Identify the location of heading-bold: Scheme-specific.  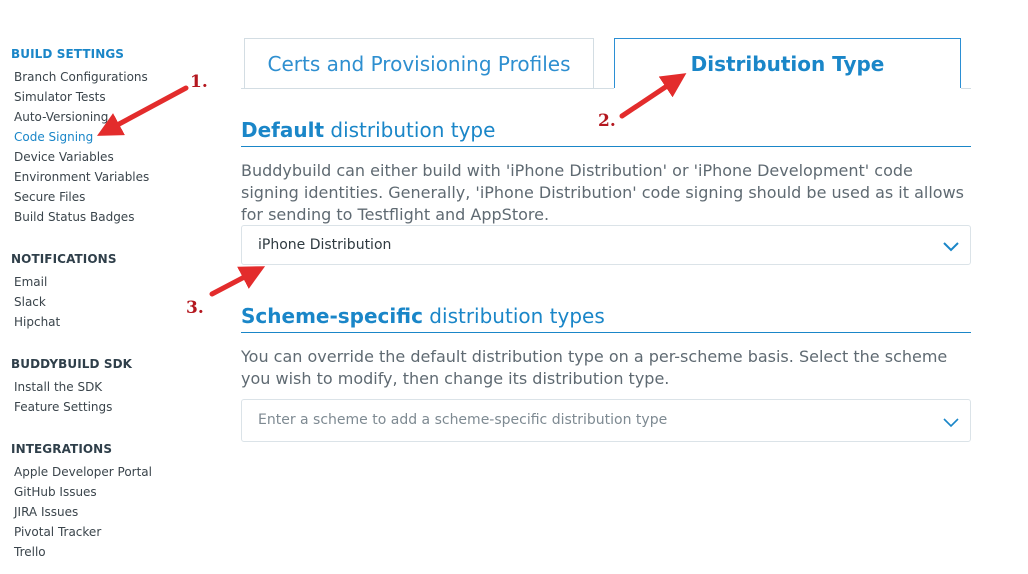
(332, 316).